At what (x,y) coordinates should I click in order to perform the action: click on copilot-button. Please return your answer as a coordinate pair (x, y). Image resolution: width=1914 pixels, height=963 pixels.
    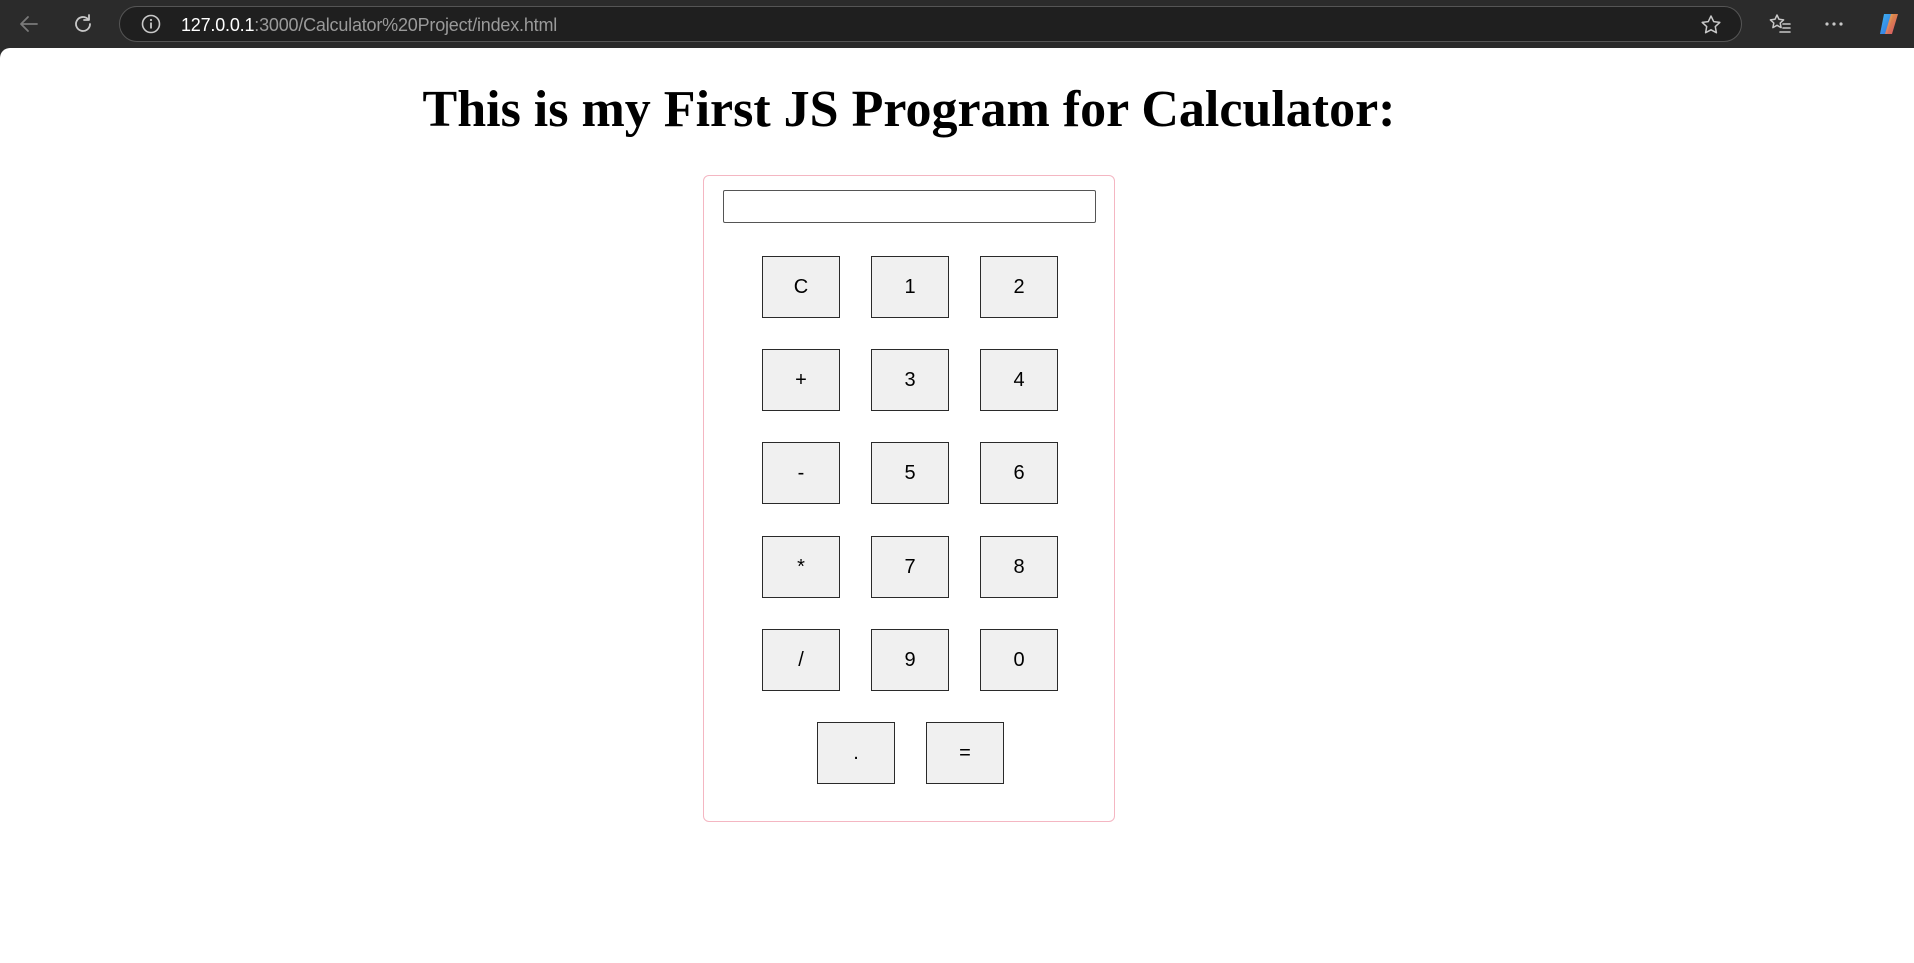
    Looking at the image, I should click on (1889, 24).